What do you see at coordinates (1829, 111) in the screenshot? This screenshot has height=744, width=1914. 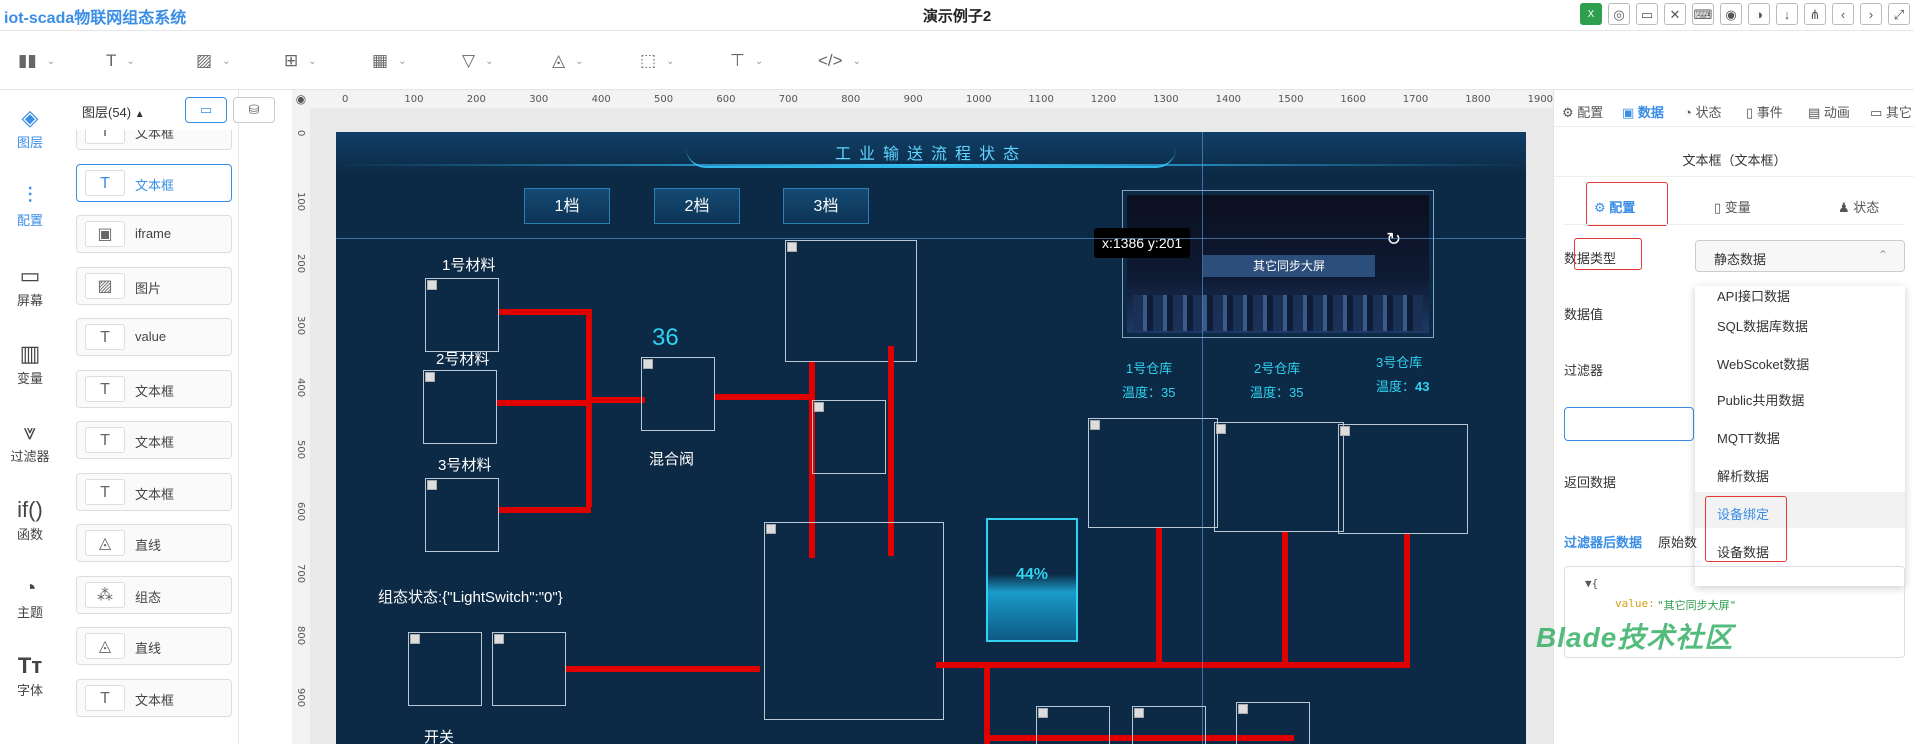 I see `tab-animation: ▤ 动画` at bounding box center [1829, 111].